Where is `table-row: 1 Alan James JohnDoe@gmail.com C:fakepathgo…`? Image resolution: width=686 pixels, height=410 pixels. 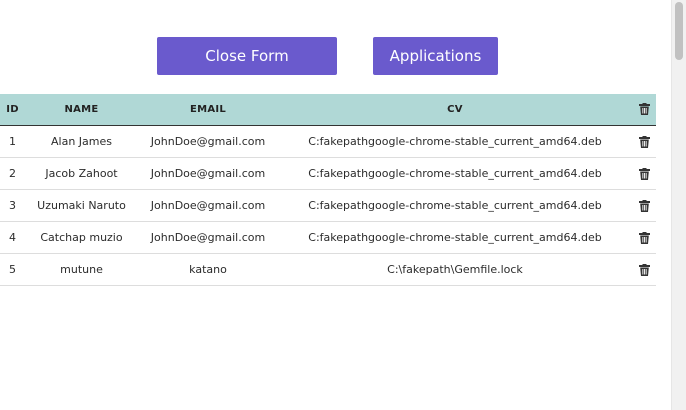
table-row: 1 Alan James JohnDoe@gmail.com C:fakepathgo… is located at coordinates (328, 141).